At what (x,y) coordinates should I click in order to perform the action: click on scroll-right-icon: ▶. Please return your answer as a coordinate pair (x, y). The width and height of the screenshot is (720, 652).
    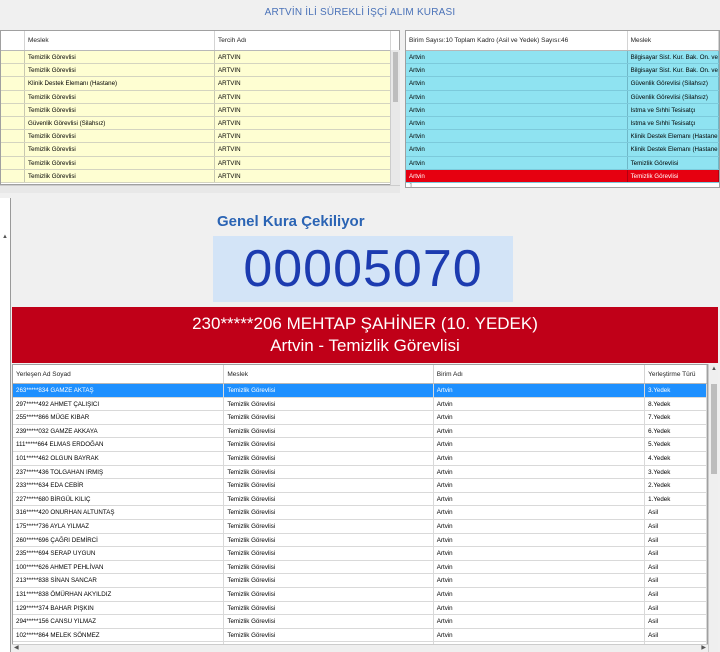
    Looking at the image, I should click on (703, 647).